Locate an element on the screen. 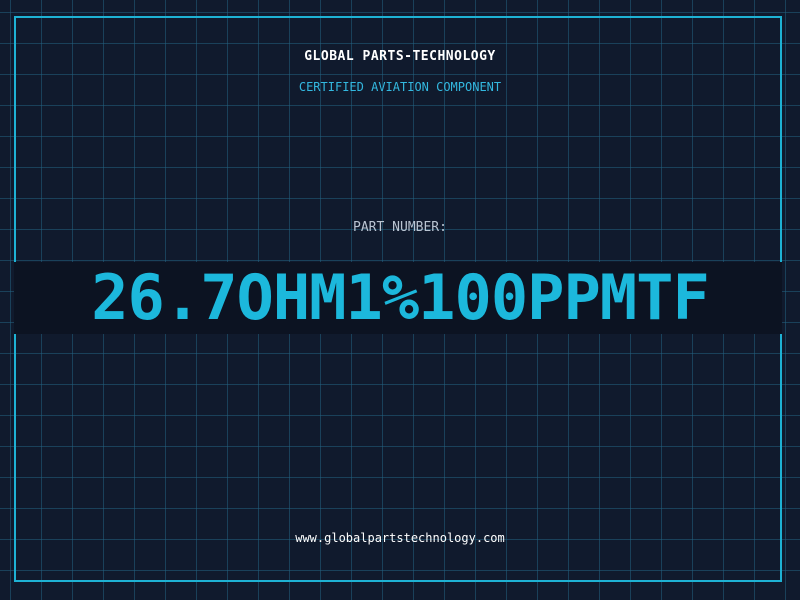  part-number-label: PART NUMBER: is located at coordinates (400, 227).